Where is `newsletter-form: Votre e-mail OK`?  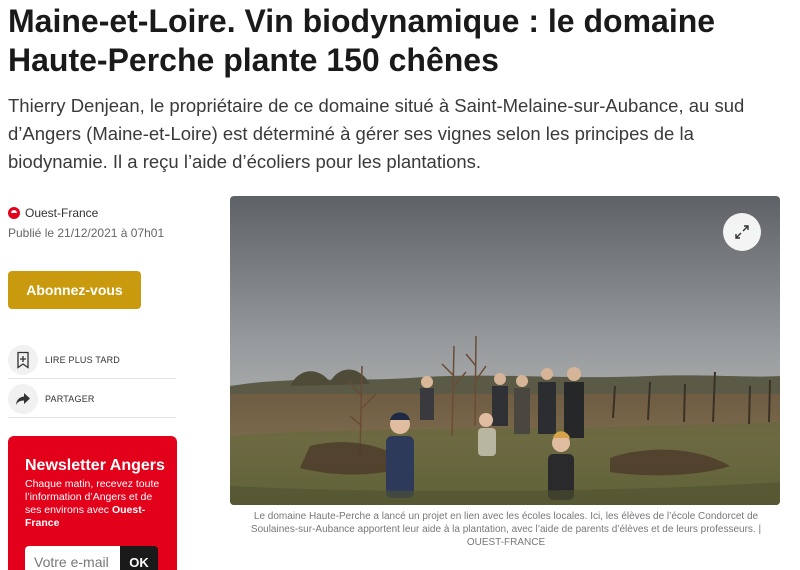
newsletter-form: Votre e-mail OK is located at coordinates (91, 558).